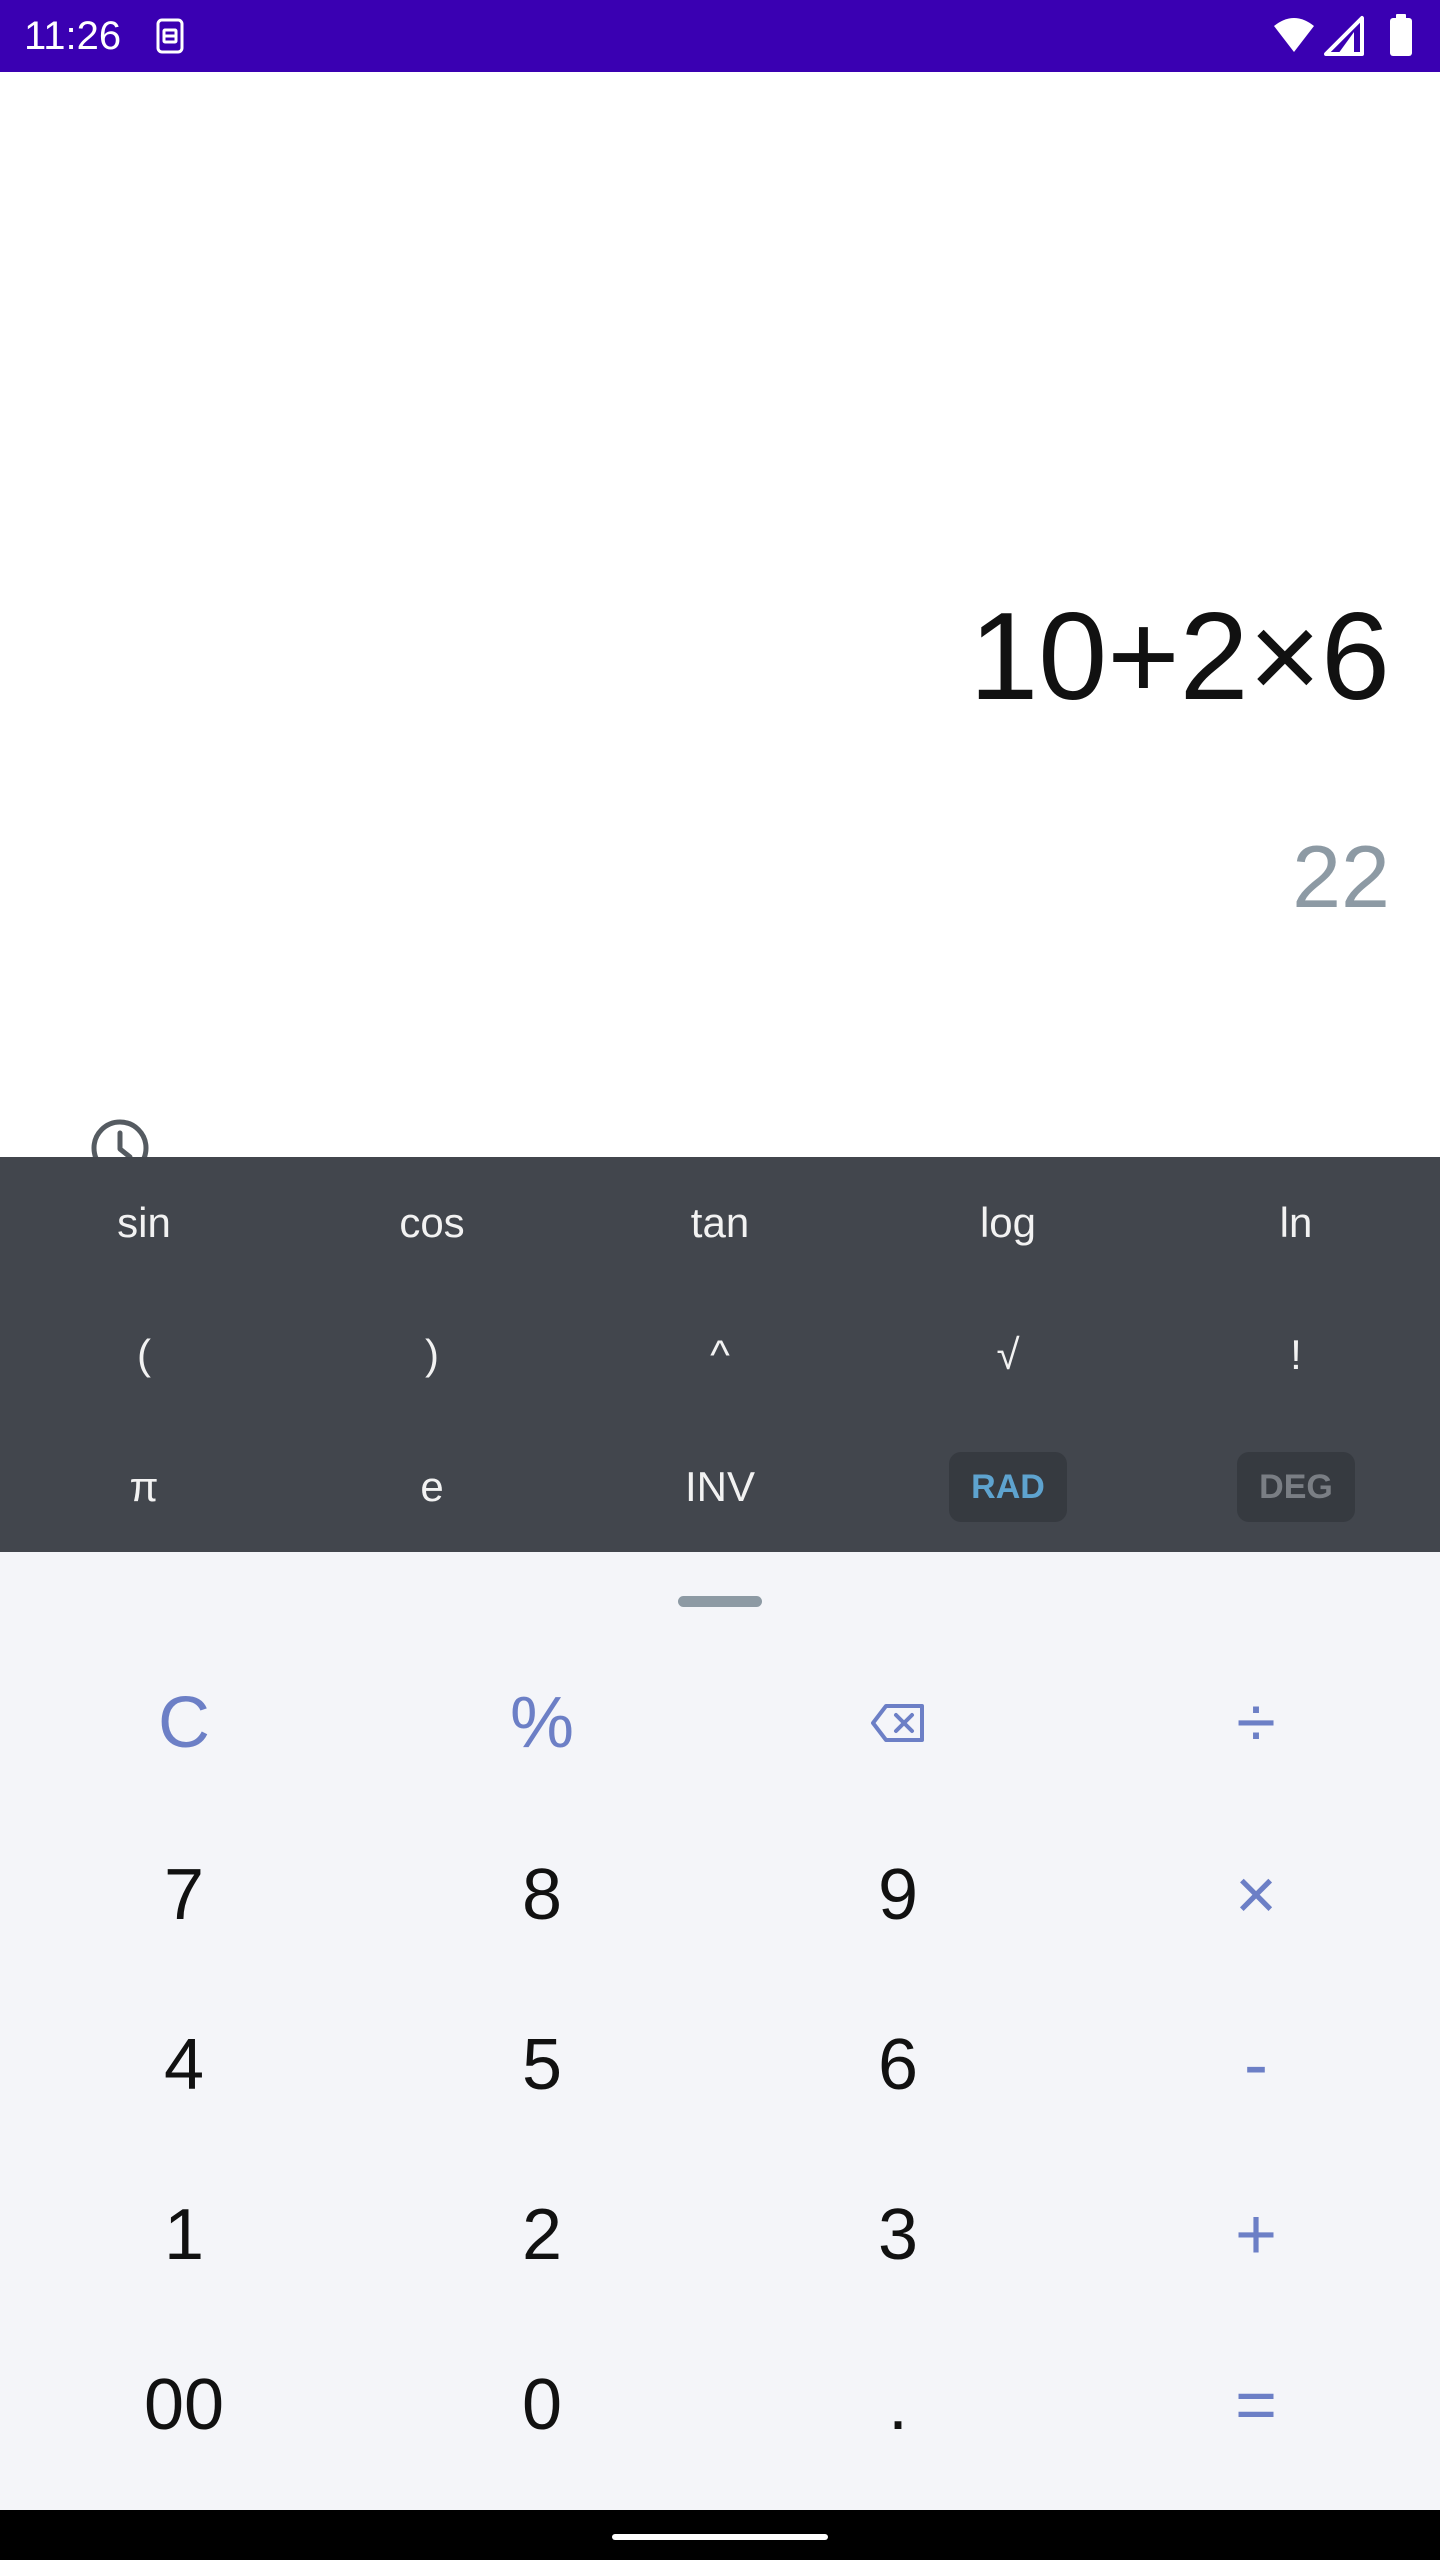 The height and width of the screenshot is (2560, 1440). What do you see at coordinates (898, 2065) in the screenshot?
I see `digit-6-button: 6` at bounding box center [898, 2065].